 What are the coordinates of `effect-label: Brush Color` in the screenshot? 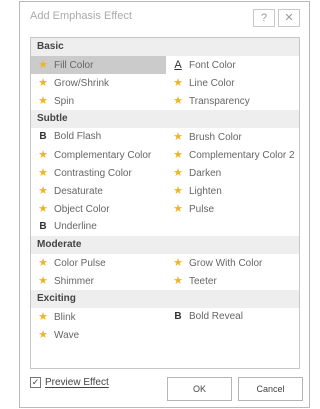 It's located at (215, 137).